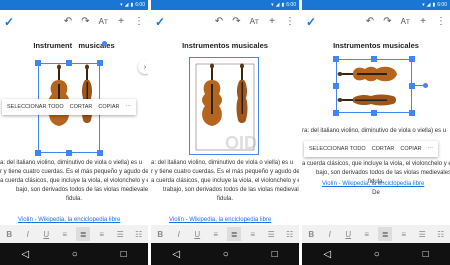  I want to click on paragraph-line-5: fidula., so click(73, 199).